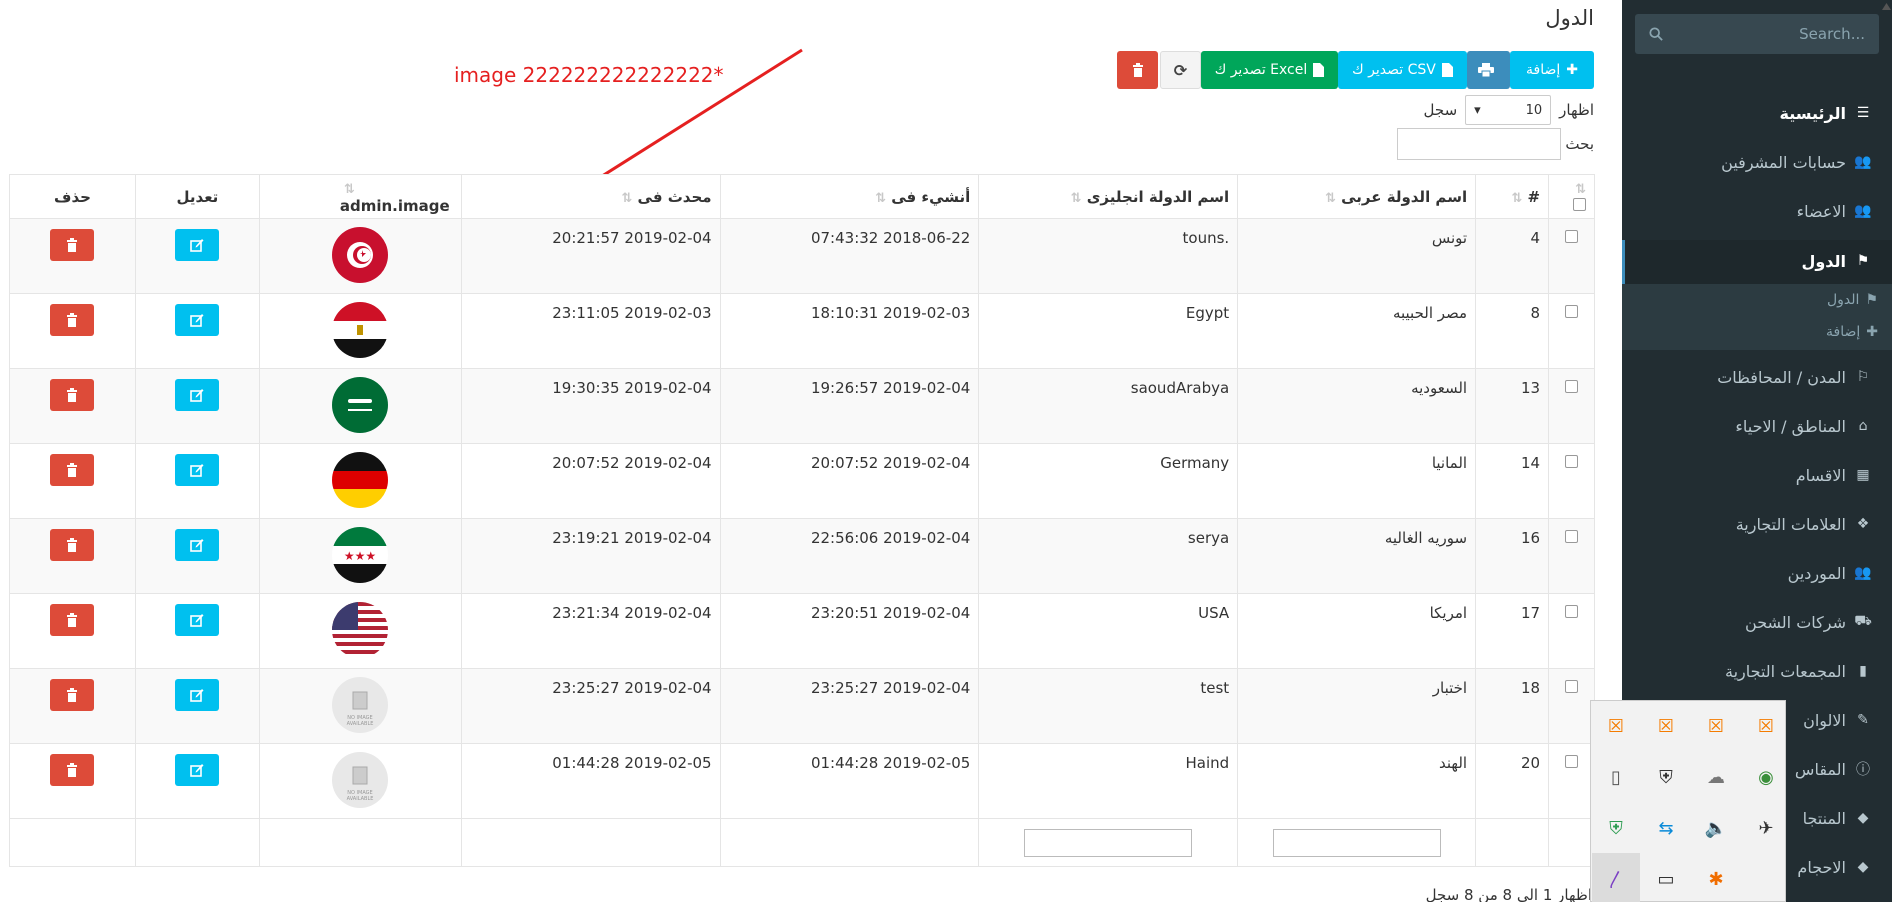 The width and height of the screenshot is (1892, 902). What do you see at coordinates (1798, 671) in the screenshot?
I see `sidebar-item: ▮ المجمعات التجارية` at bounding box center [1798, 671].